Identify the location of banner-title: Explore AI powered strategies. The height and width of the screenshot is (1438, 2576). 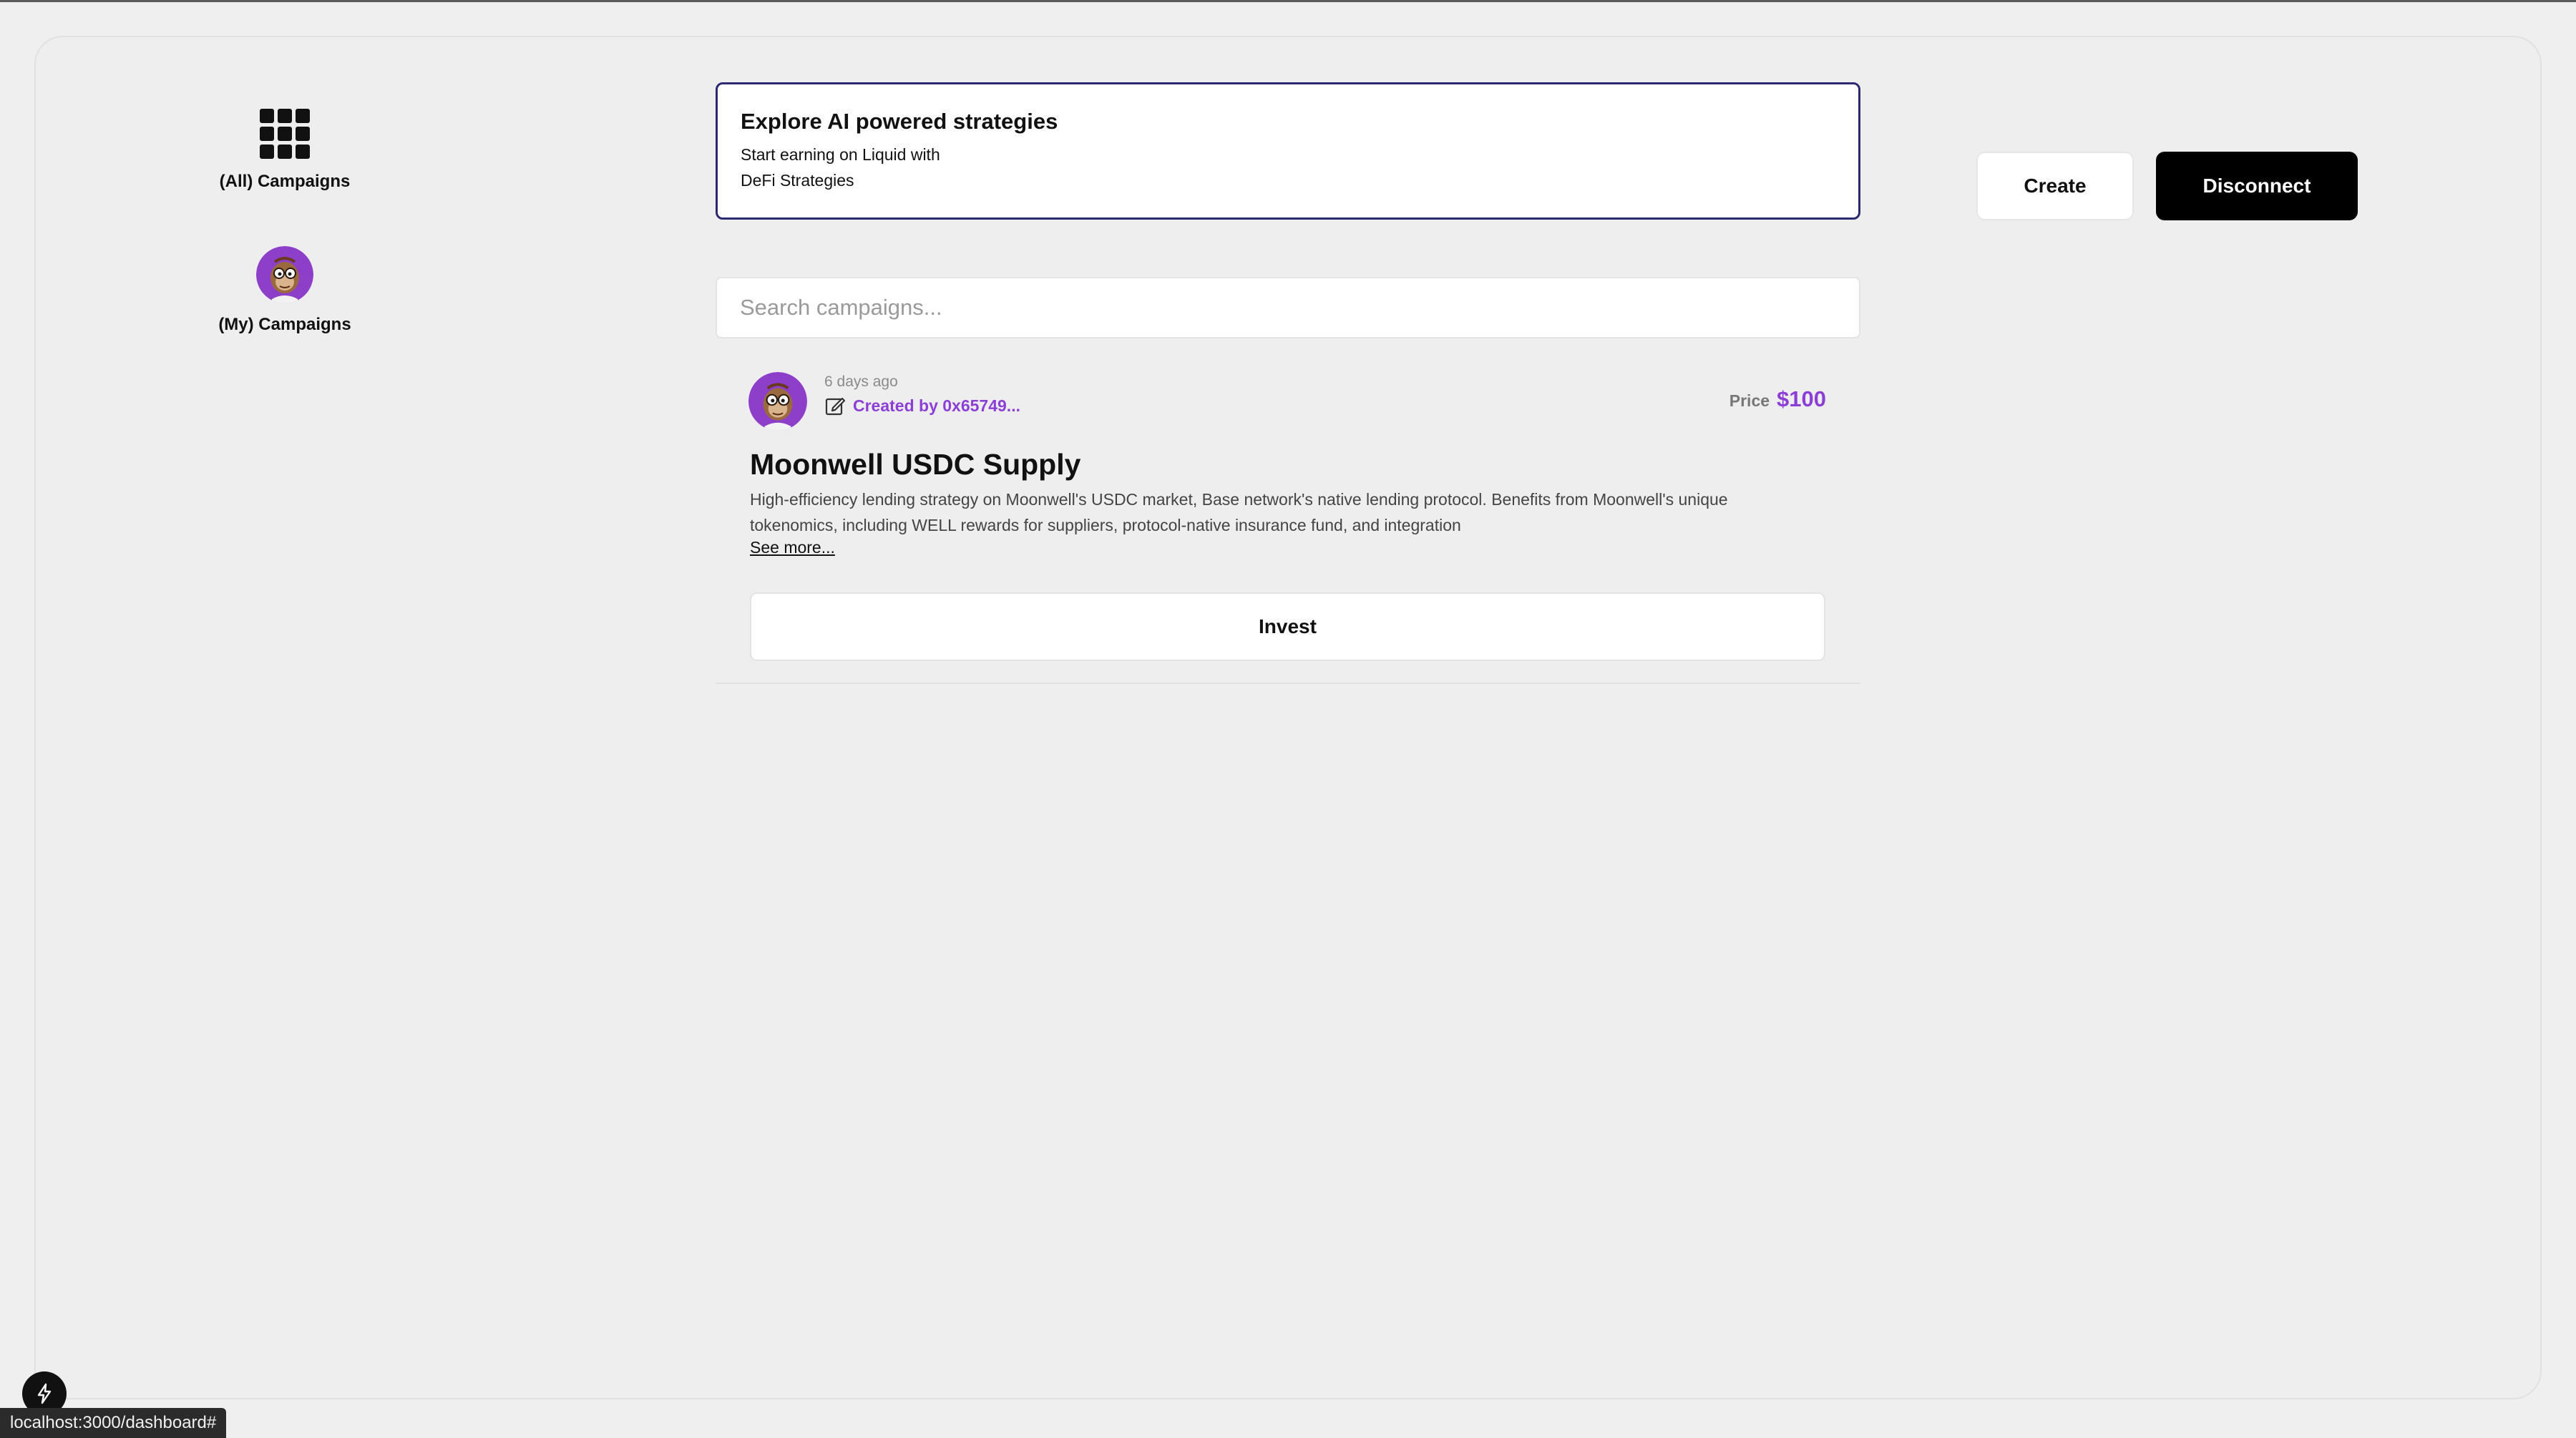
(899, 122).